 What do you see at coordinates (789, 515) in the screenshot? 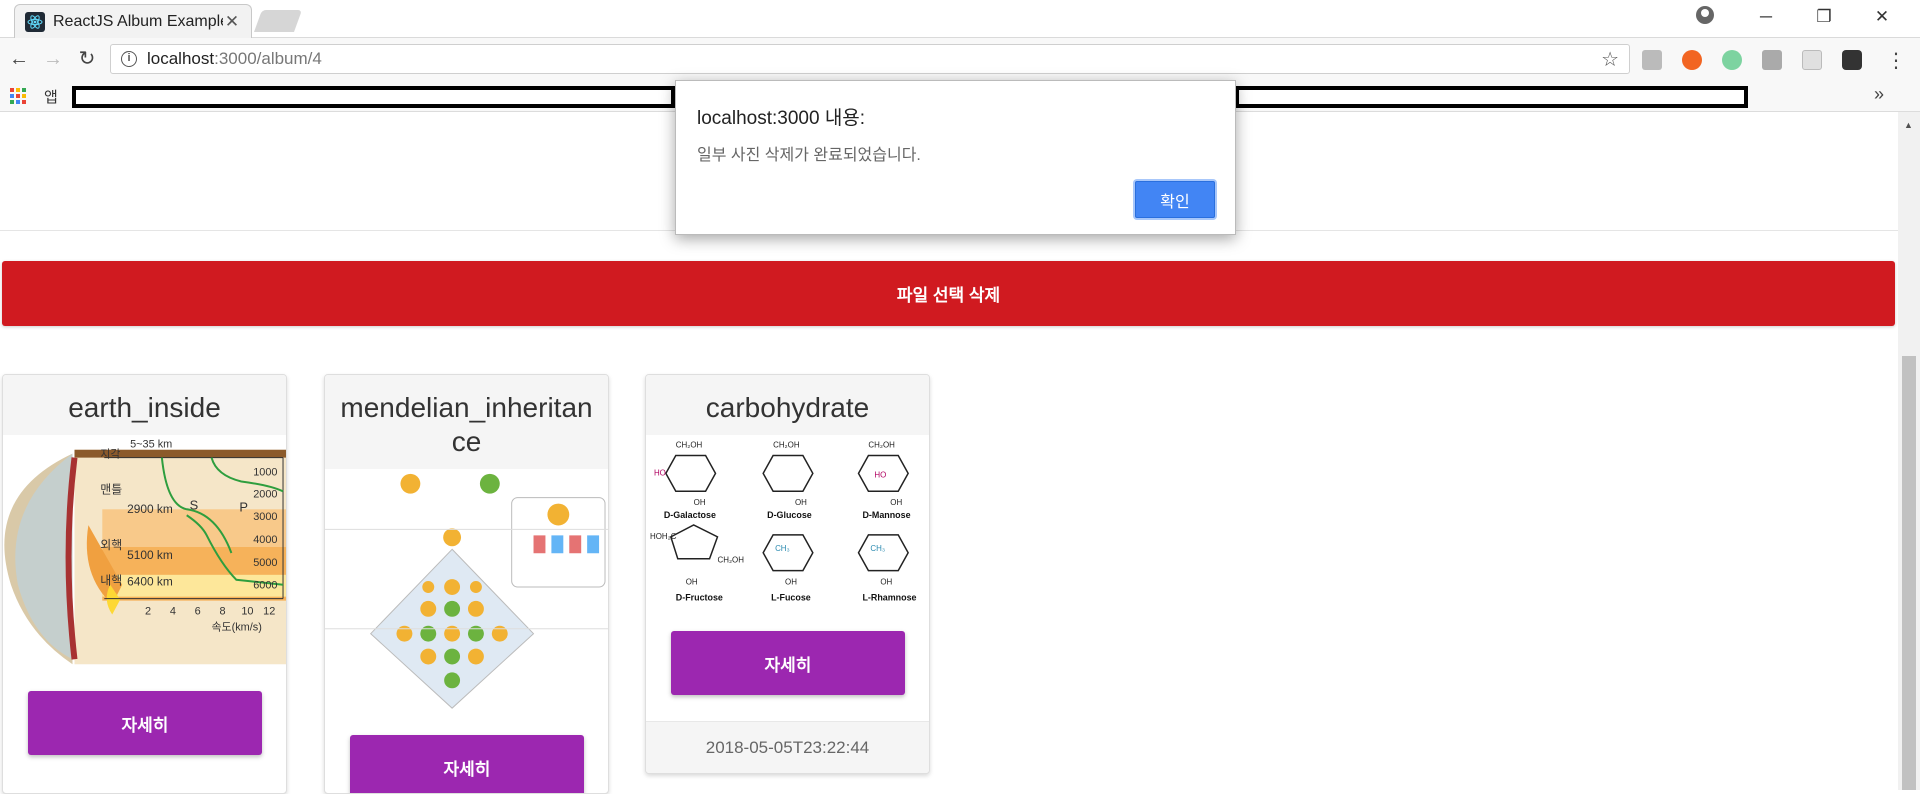
I see `sugar-label: D-Glucose` at bounding box center [789, 515].